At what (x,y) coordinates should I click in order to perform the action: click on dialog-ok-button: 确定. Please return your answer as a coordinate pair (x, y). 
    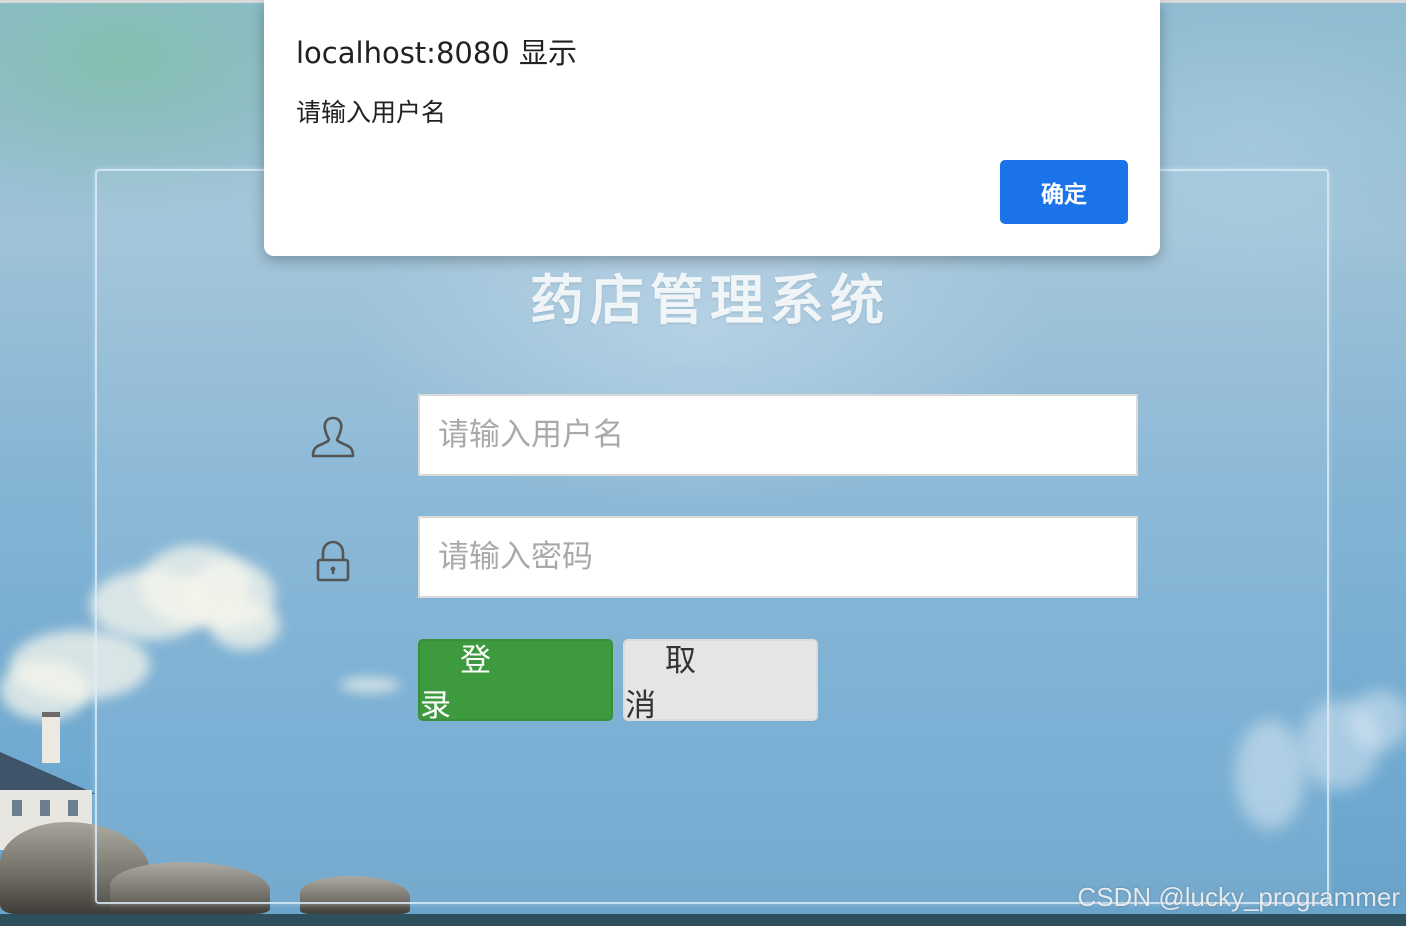
    Looking at the image, I should click on (1064, 192).